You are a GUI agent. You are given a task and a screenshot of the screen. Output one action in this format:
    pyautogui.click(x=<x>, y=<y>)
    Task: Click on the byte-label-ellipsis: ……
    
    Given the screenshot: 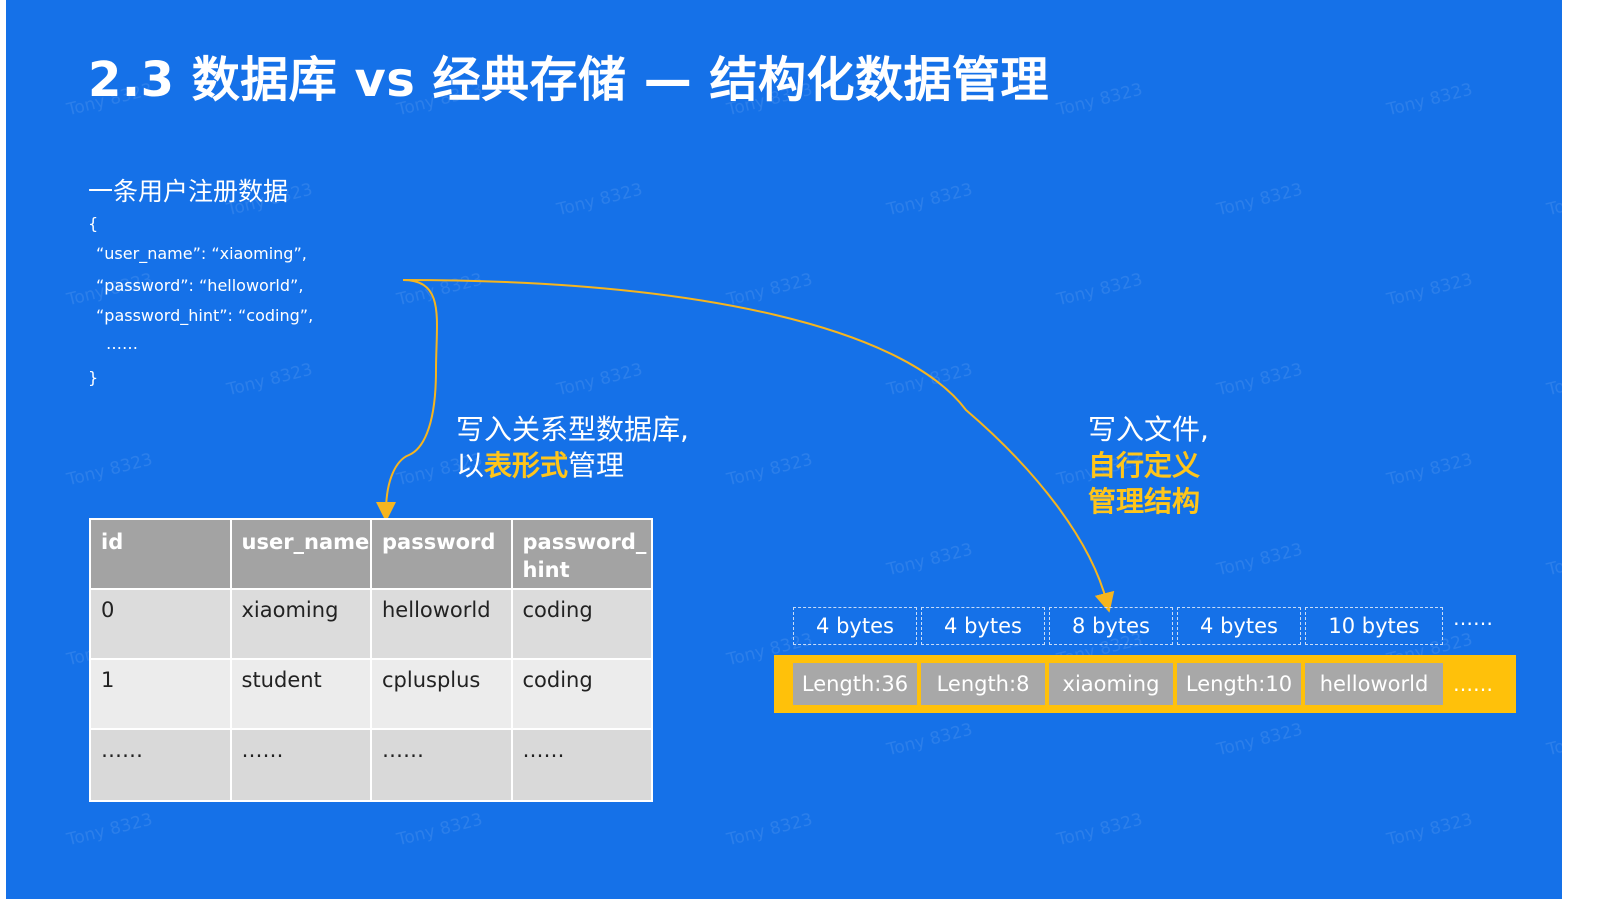 What is the action you would take?
    pyautogui.click(x=1473, y=618)
    